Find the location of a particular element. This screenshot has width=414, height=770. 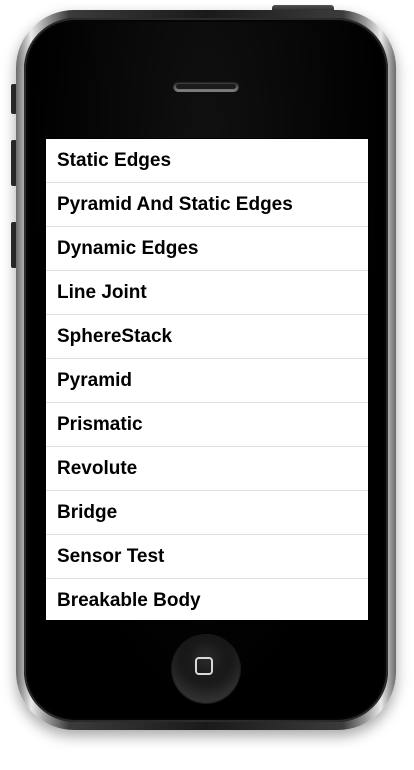

list-item-label: Pyramid is located at coordinates (94, 380).